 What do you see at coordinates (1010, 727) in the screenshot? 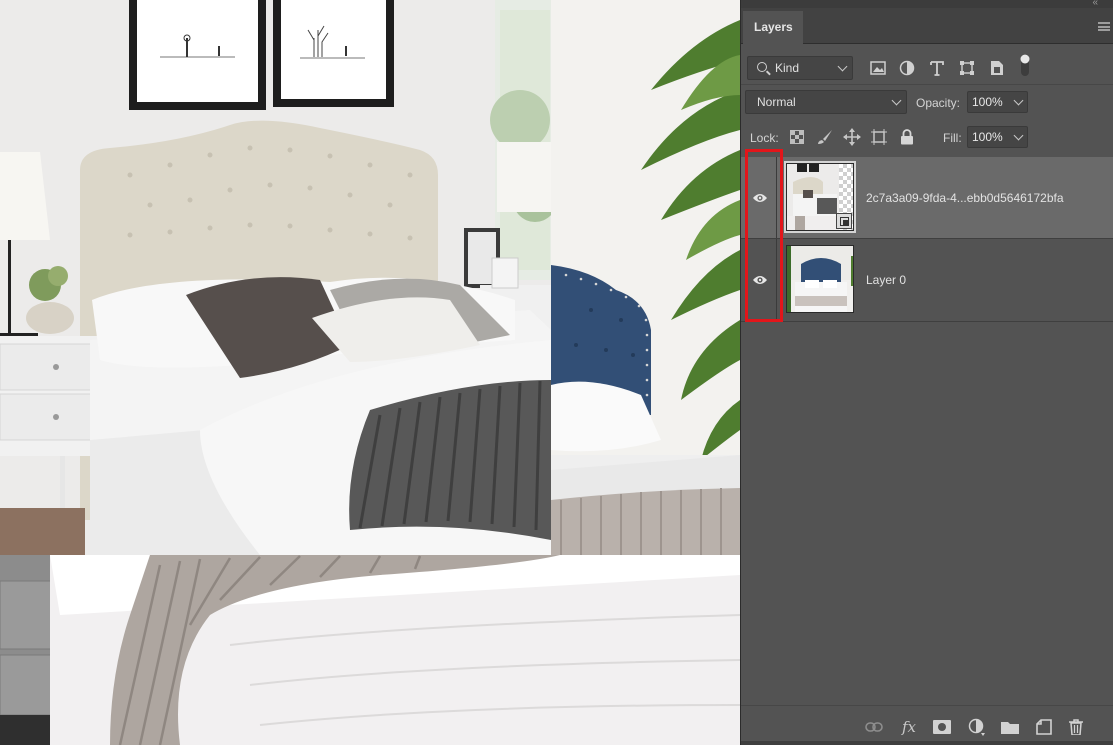
I see `group-folder-icon` at bounding box center [1010, 727].